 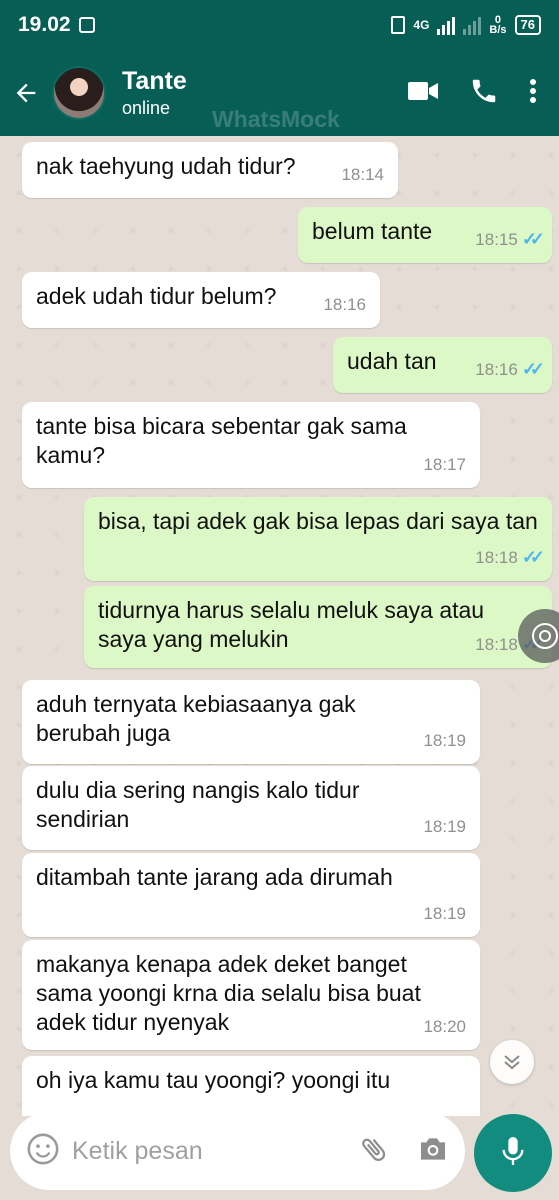 I want to click on message-bubble-outgoing: belum tante 18:15 ✓✓, so click(x=425, y=235).